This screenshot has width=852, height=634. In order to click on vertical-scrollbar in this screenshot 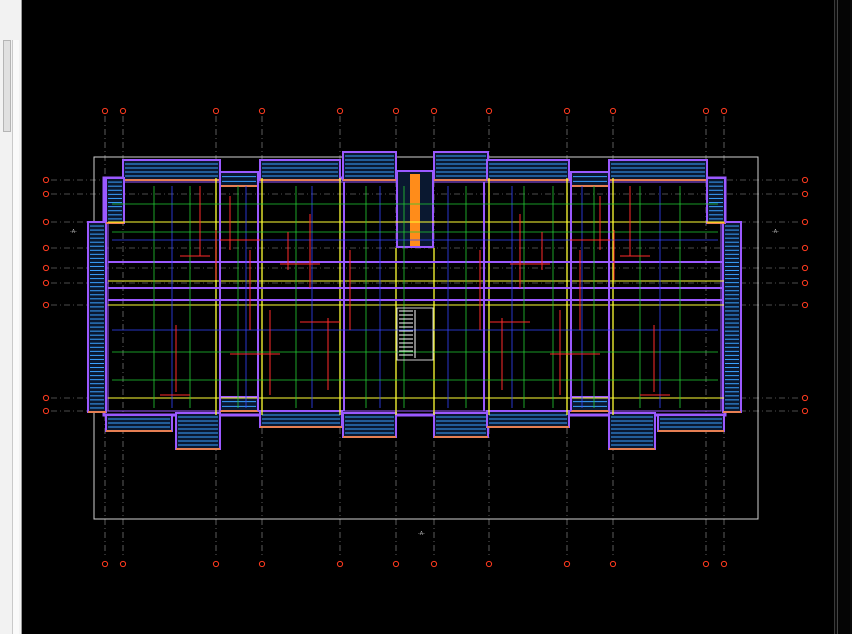, I will do `click(843, 317)`.